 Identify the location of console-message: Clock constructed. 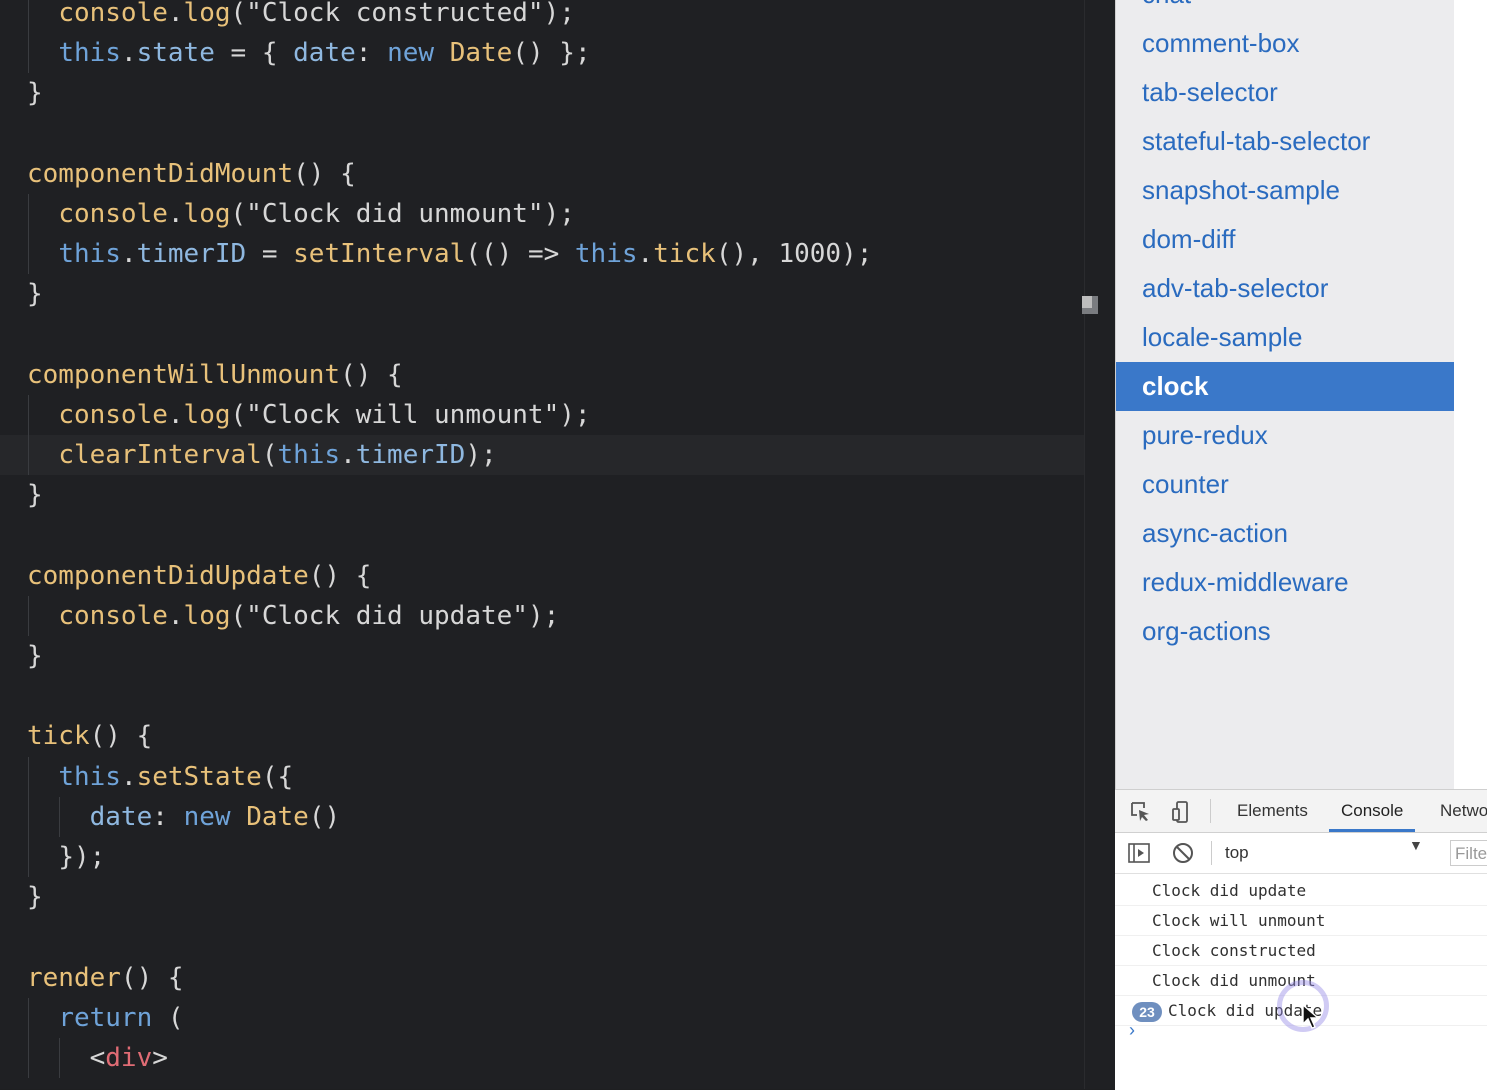
(1301, 951).